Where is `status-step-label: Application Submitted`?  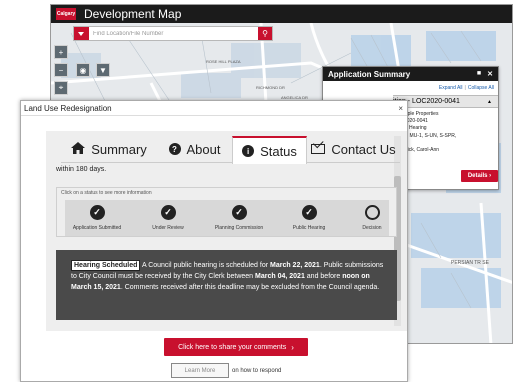
status-step-label: Application Submitted is located at coordinates (97, 228).